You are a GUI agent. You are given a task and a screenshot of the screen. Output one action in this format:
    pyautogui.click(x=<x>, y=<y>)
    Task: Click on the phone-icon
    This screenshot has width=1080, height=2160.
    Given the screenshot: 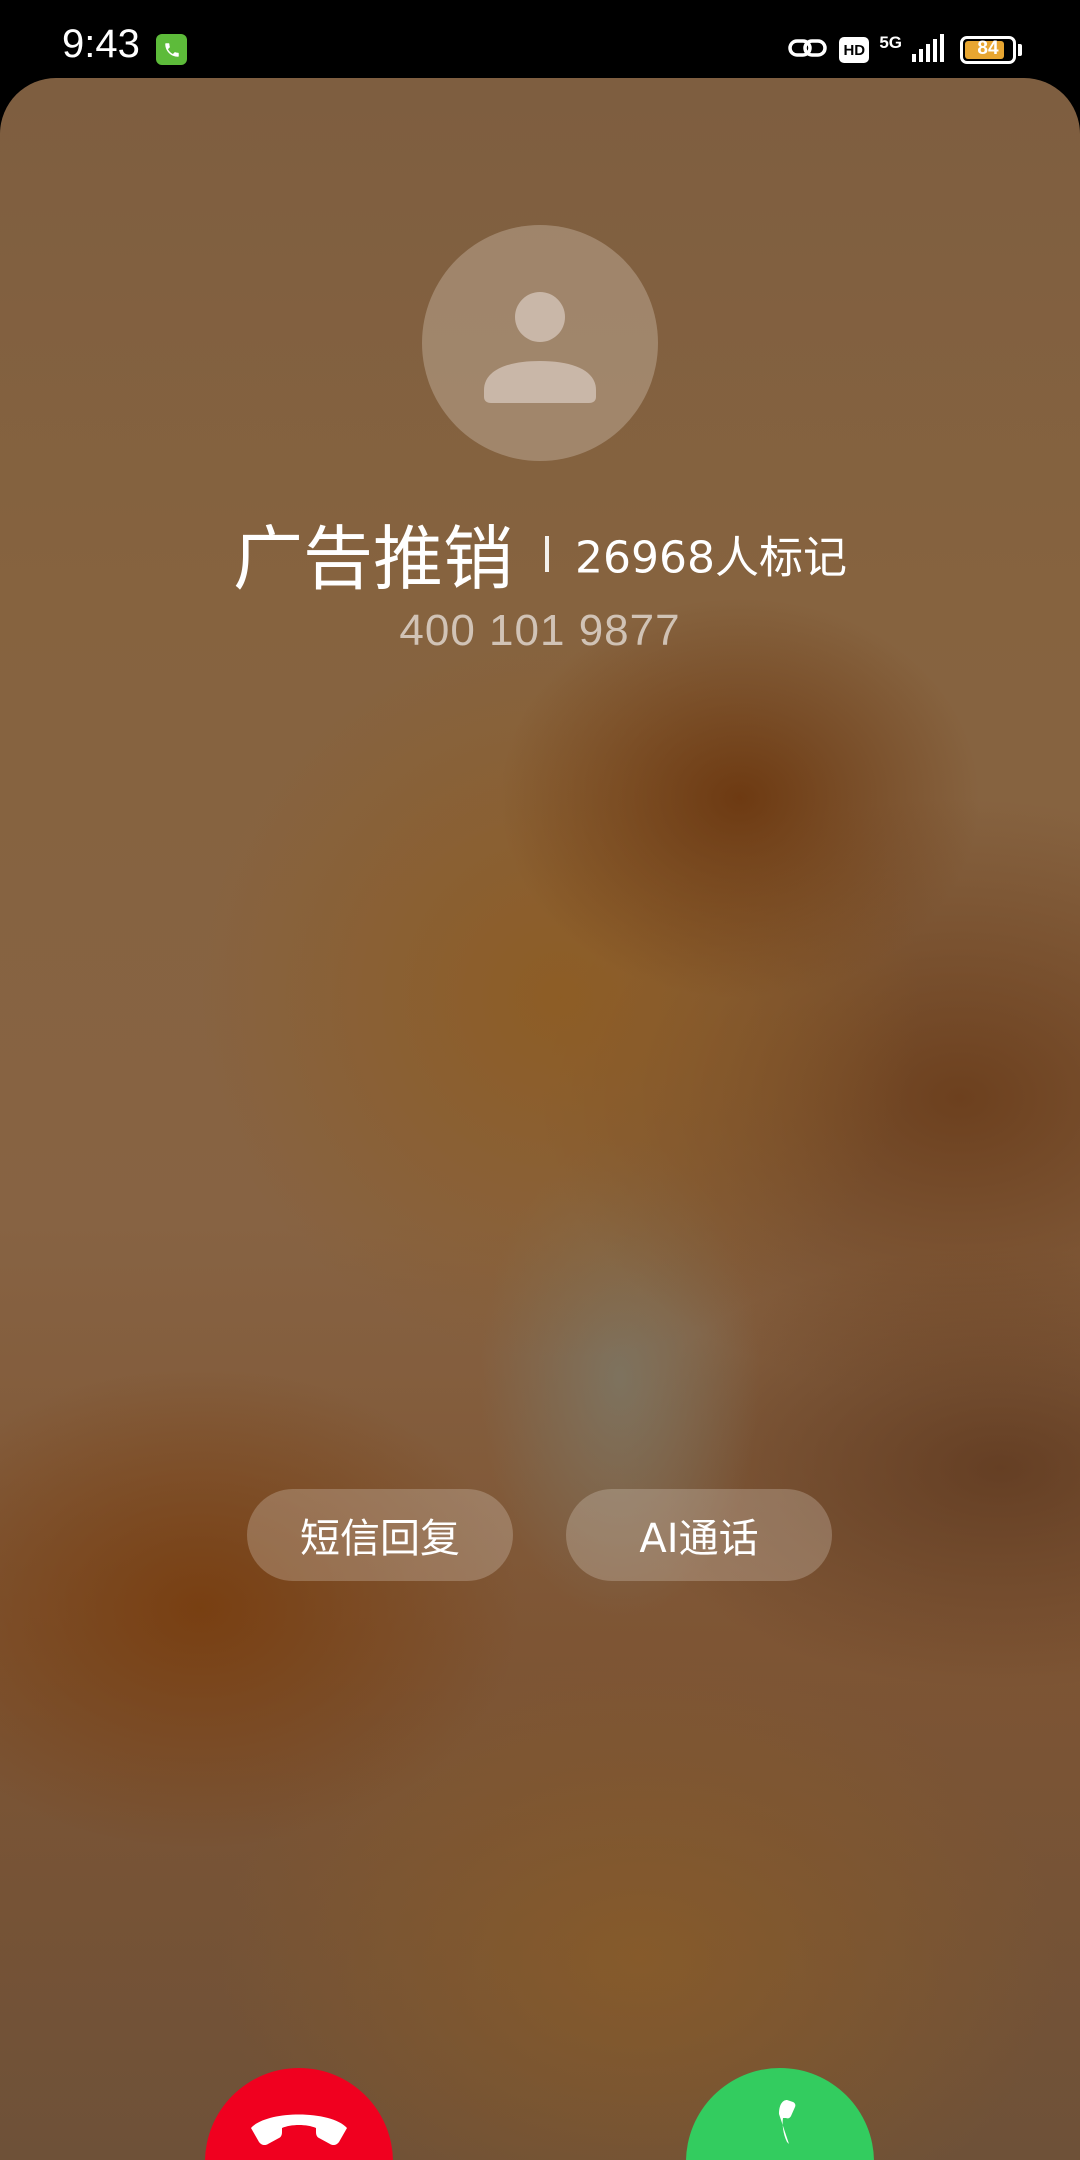 What is the action you would take?
    pyautogui.click(x=787, y=2122)
    